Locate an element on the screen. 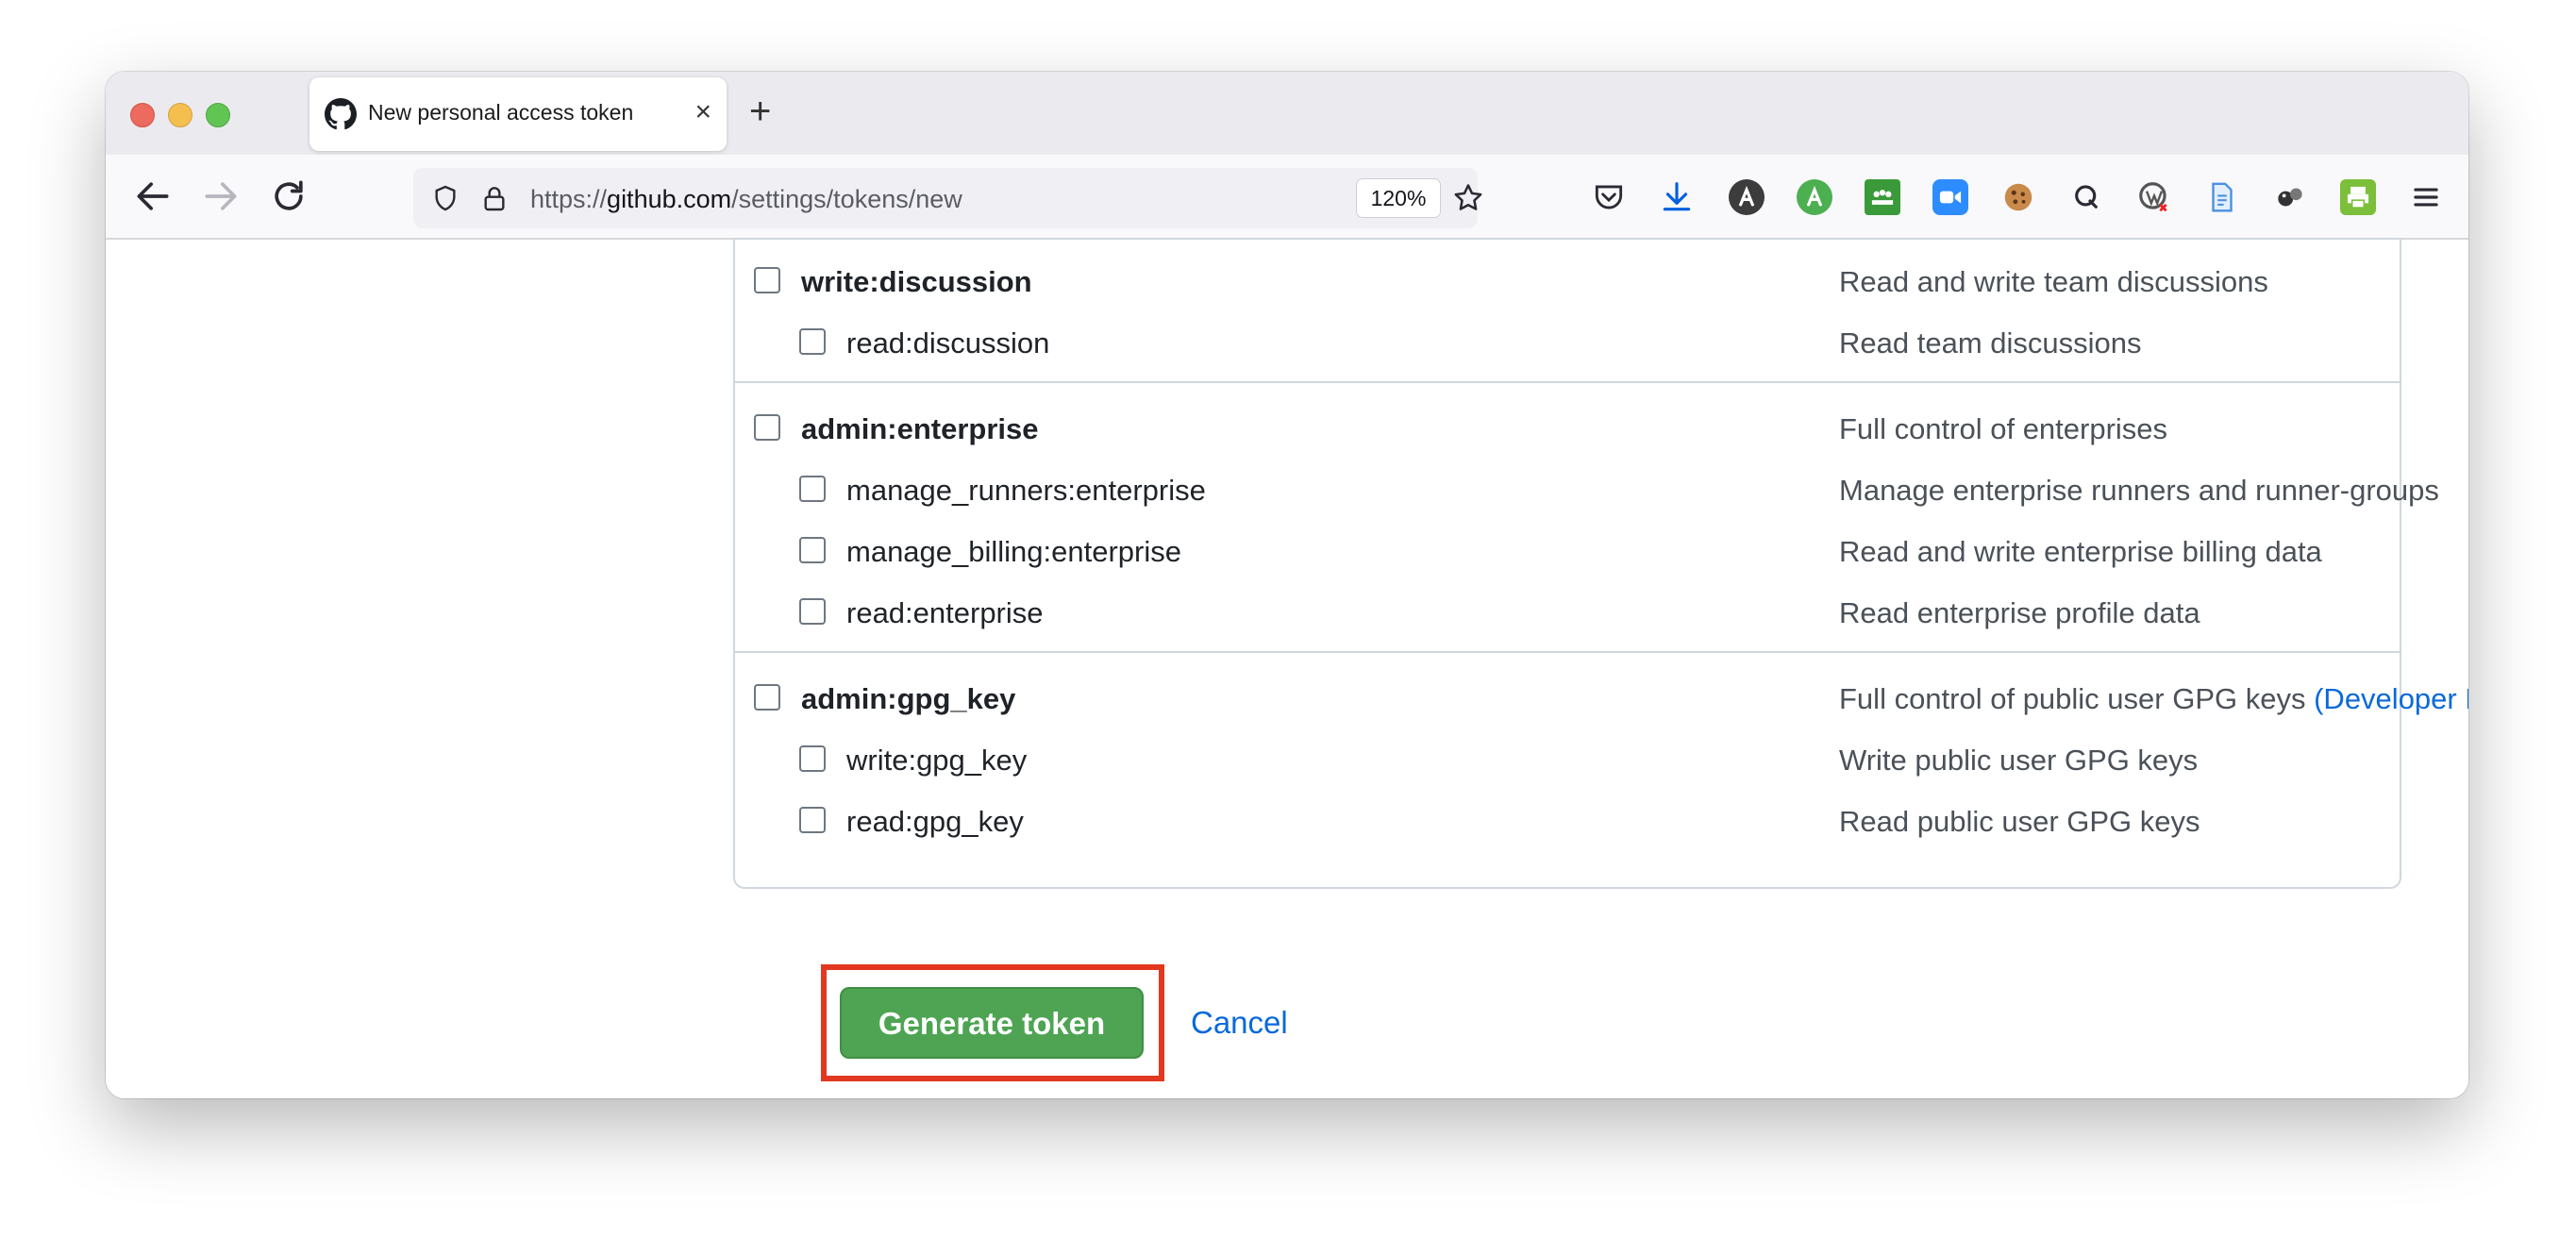  scope-name: read:gpg_key is located at coordinates (935, 822).